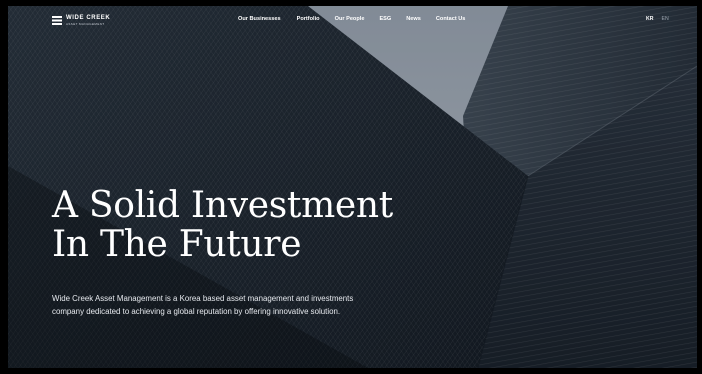 Image resolution: width=702 pixels, height=374 pixels. I want to click on lang-kr: KR, so click(650, 19).